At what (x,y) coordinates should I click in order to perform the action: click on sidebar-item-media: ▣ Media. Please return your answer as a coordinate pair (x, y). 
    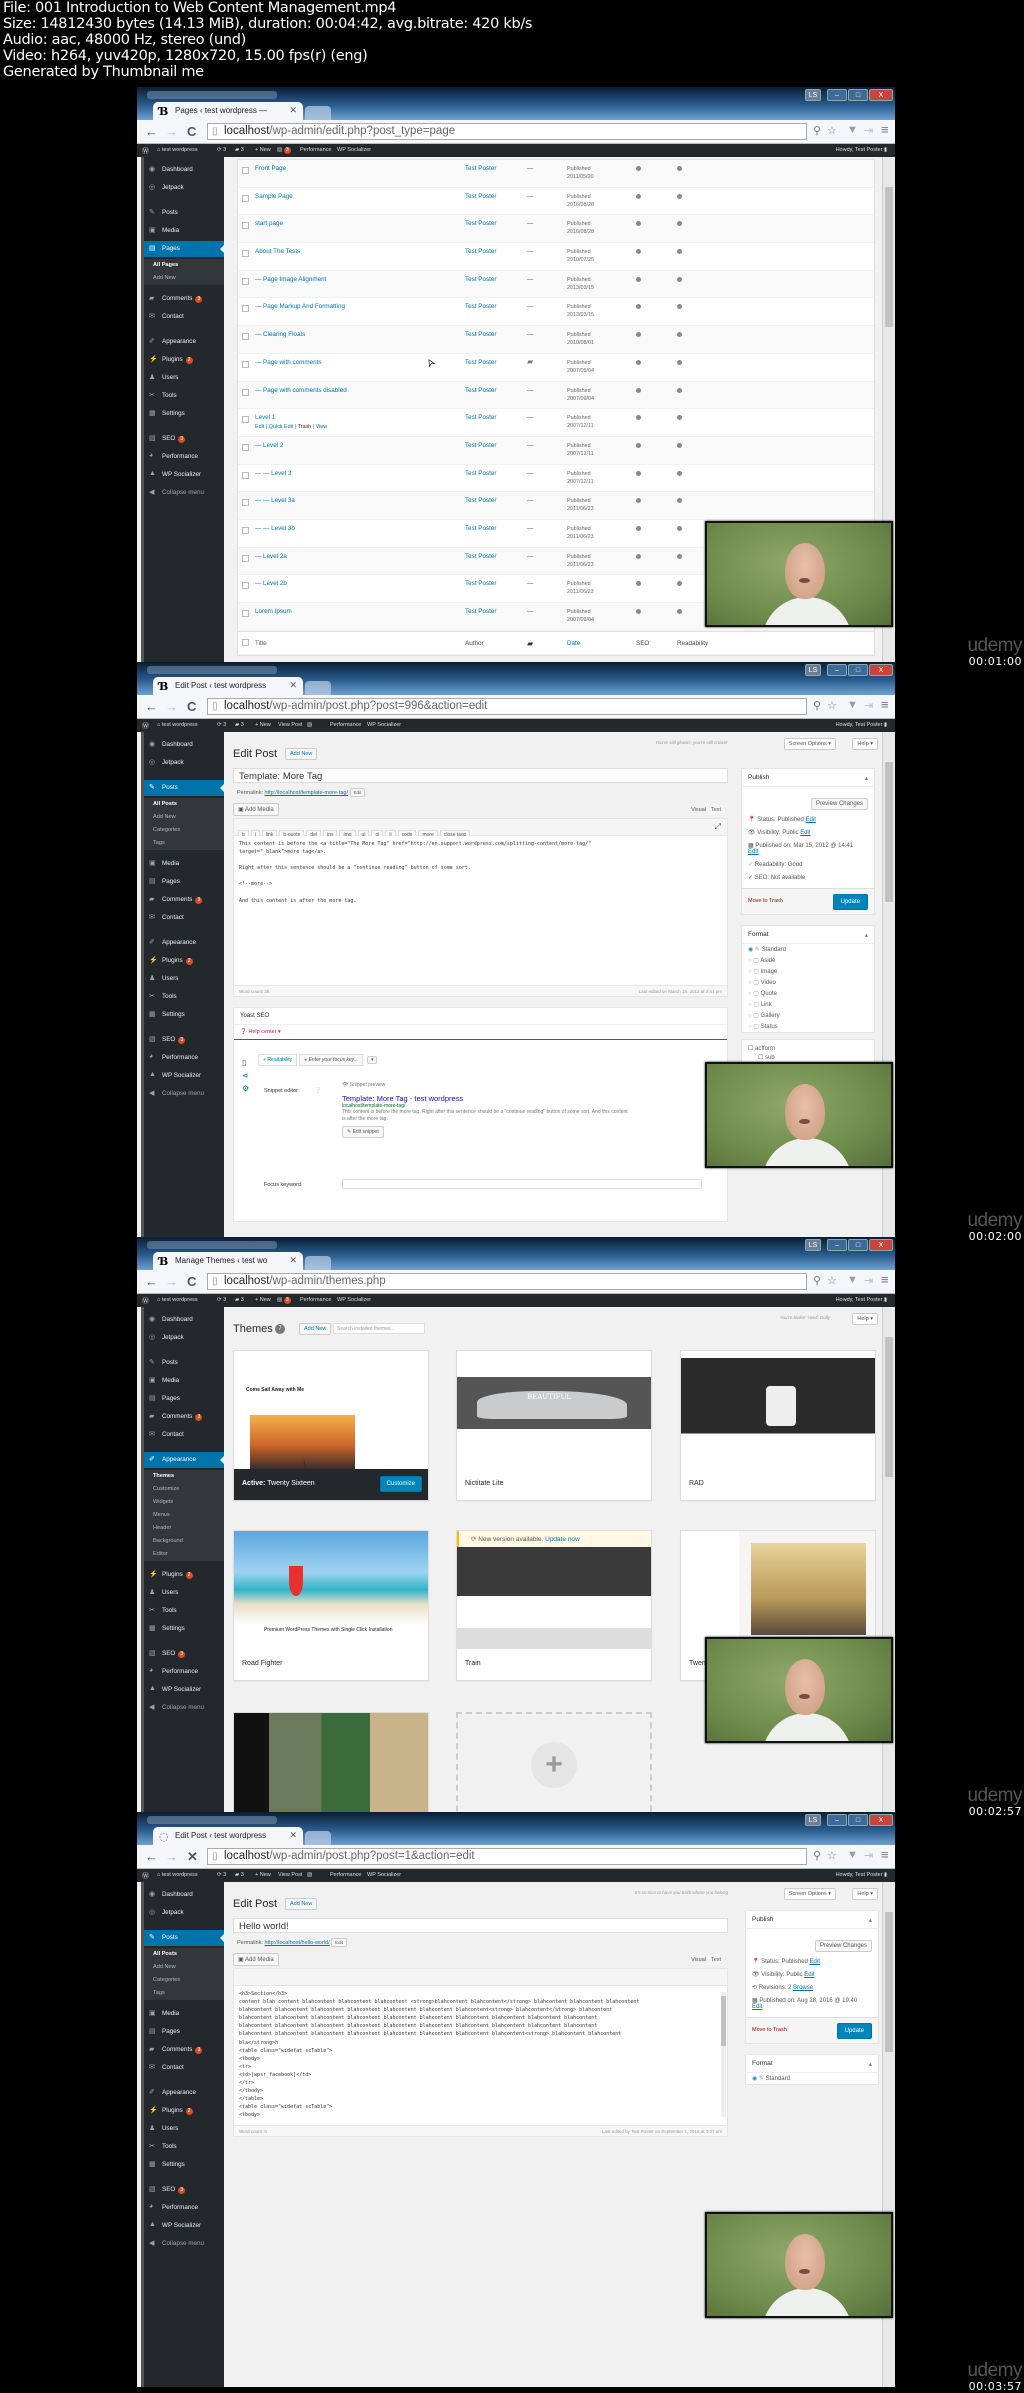
    Looking at the image, I should click on (184, 2014).